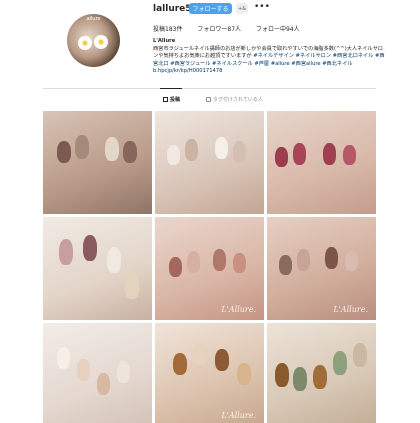 This screenshot has height=423, width=420. Describe the element at coordinates (262, 7) in the screenshot. I see `more-horizontal-icon: •••` at that location.